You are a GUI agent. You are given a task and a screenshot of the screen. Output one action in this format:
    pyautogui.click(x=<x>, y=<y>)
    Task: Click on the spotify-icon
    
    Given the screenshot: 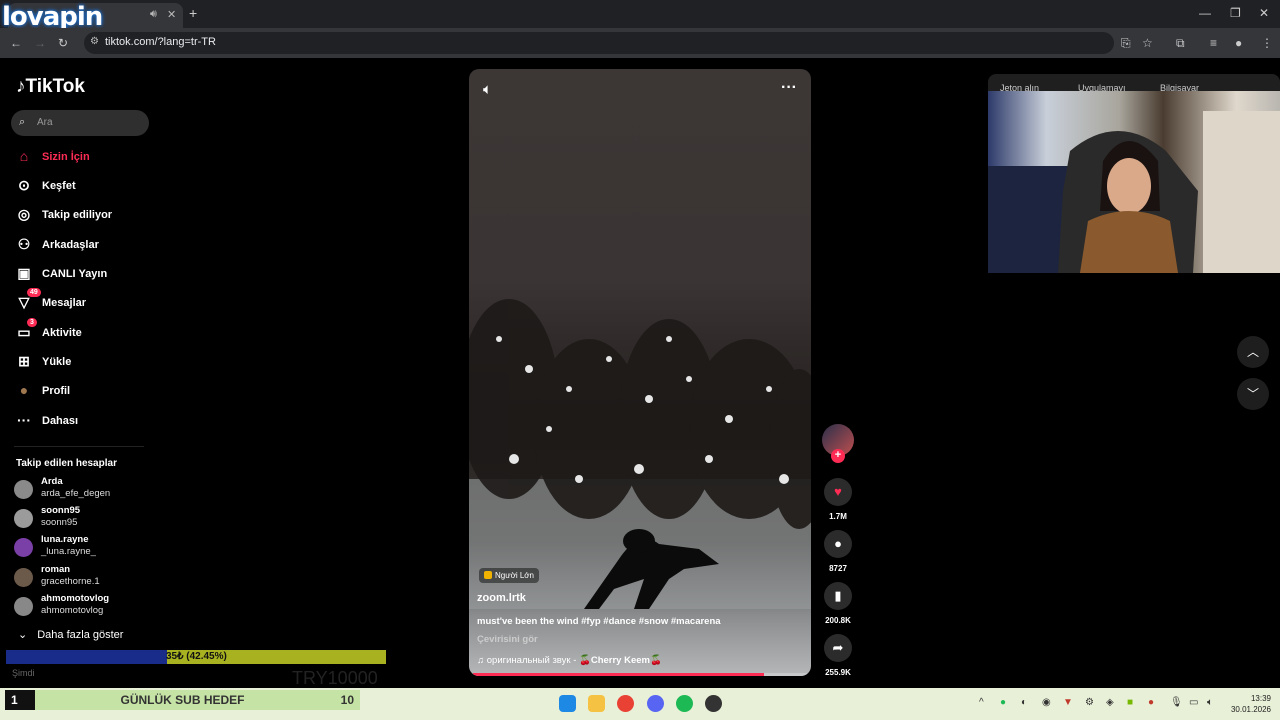 What is the action you would take?
    pyautogui.click(x=684, y=703)
    